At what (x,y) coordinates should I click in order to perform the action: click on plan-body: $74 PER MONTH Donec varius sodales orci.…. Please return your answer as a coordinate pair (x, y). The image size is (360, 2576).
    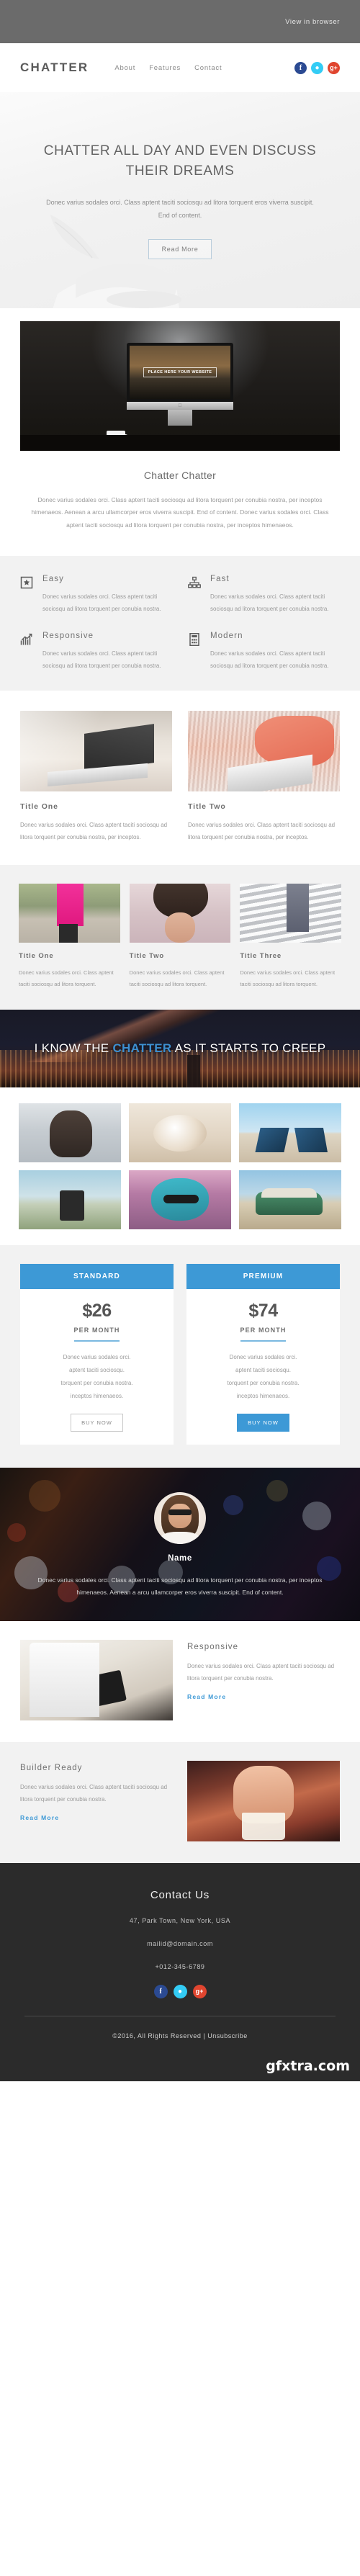
    Looking at the image, I should click on (263, 1367).